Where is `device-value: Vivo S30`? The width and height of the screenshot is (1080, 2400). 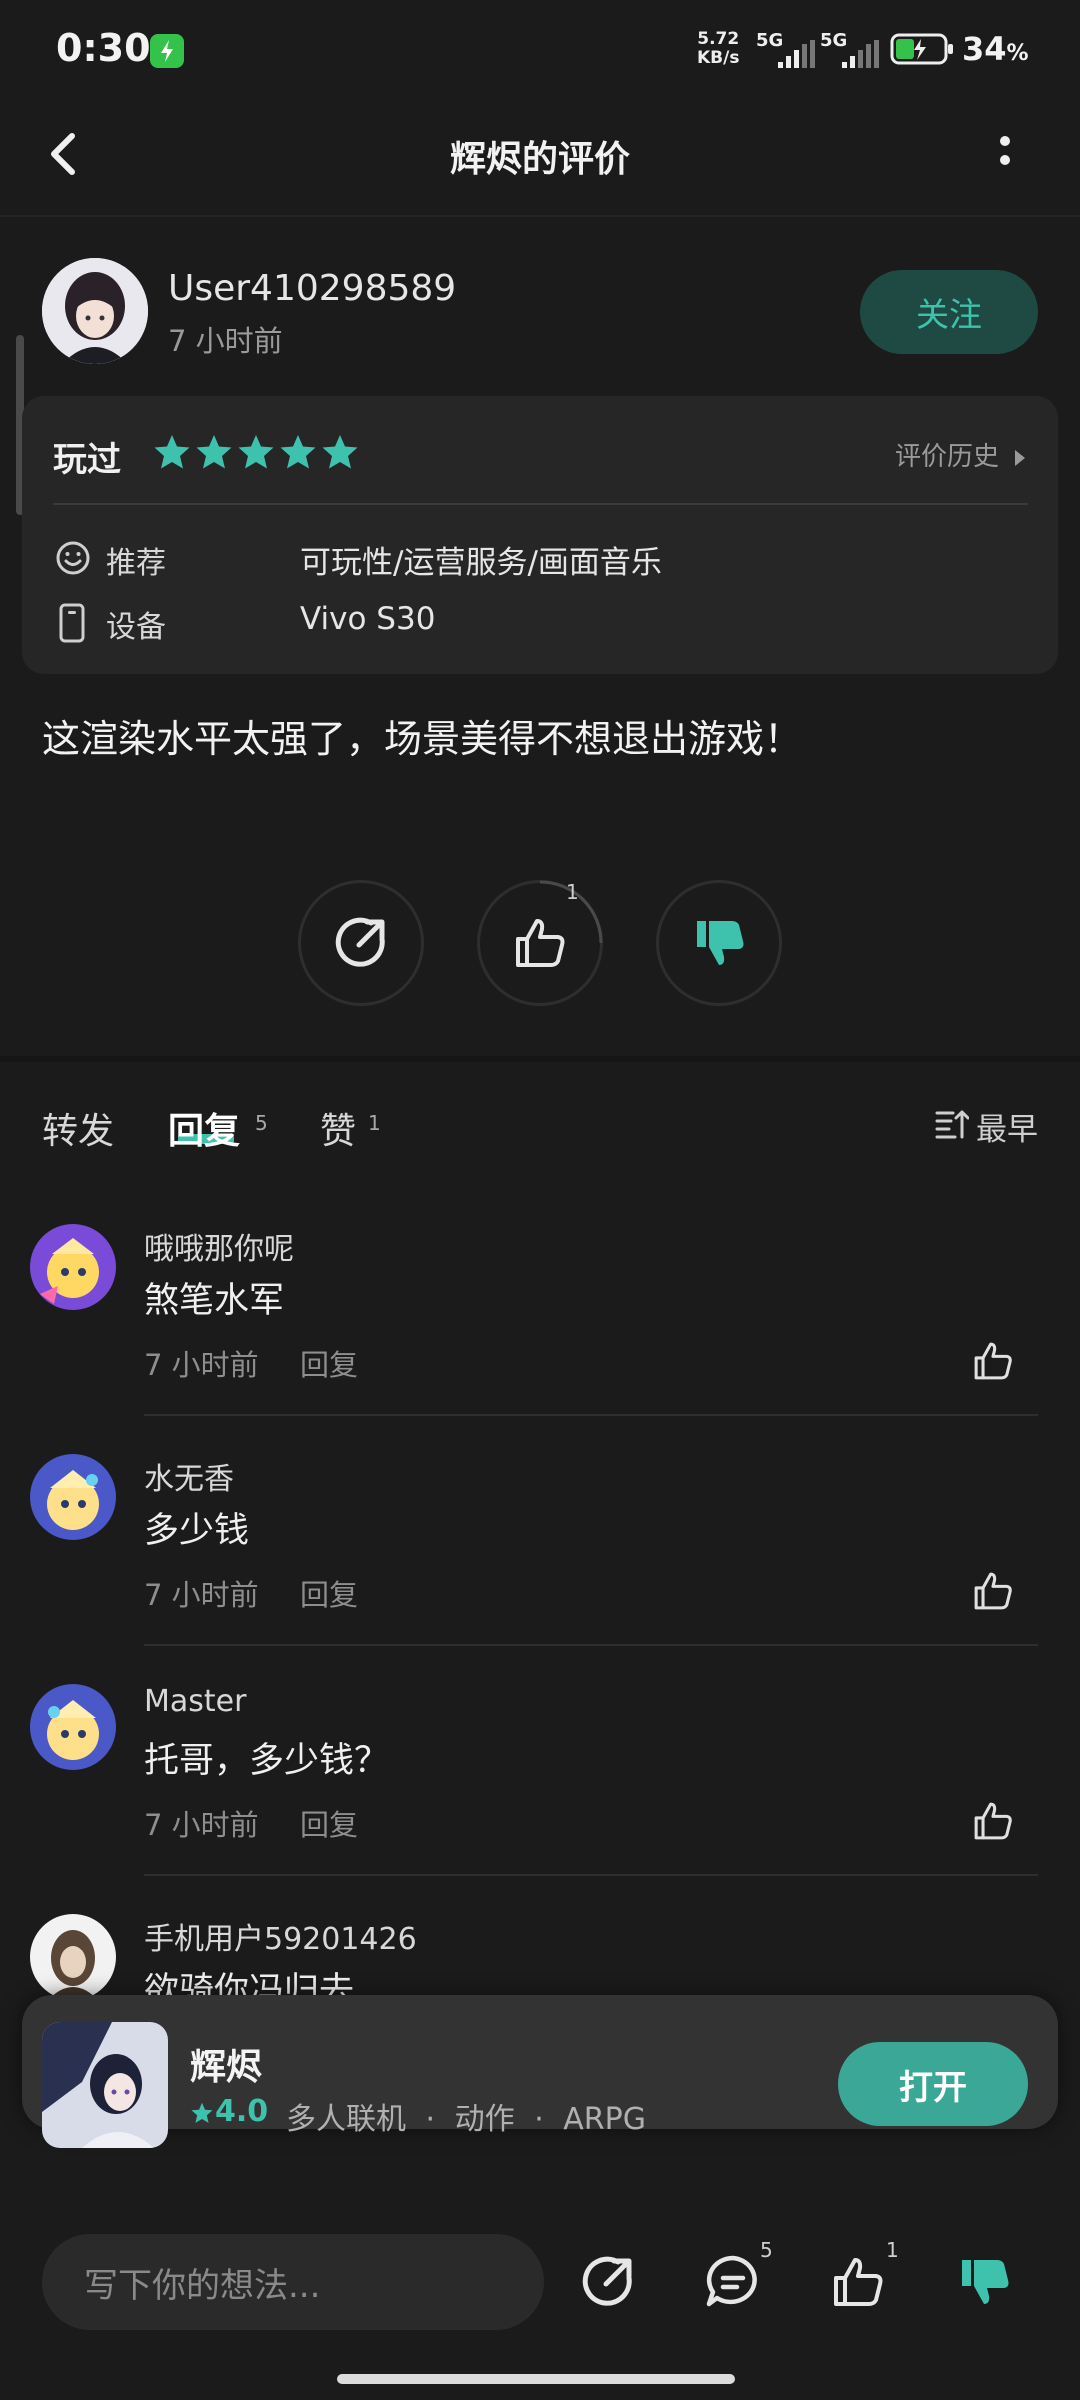
device-value: Vivo S30 is located at coordinates (368, 619).